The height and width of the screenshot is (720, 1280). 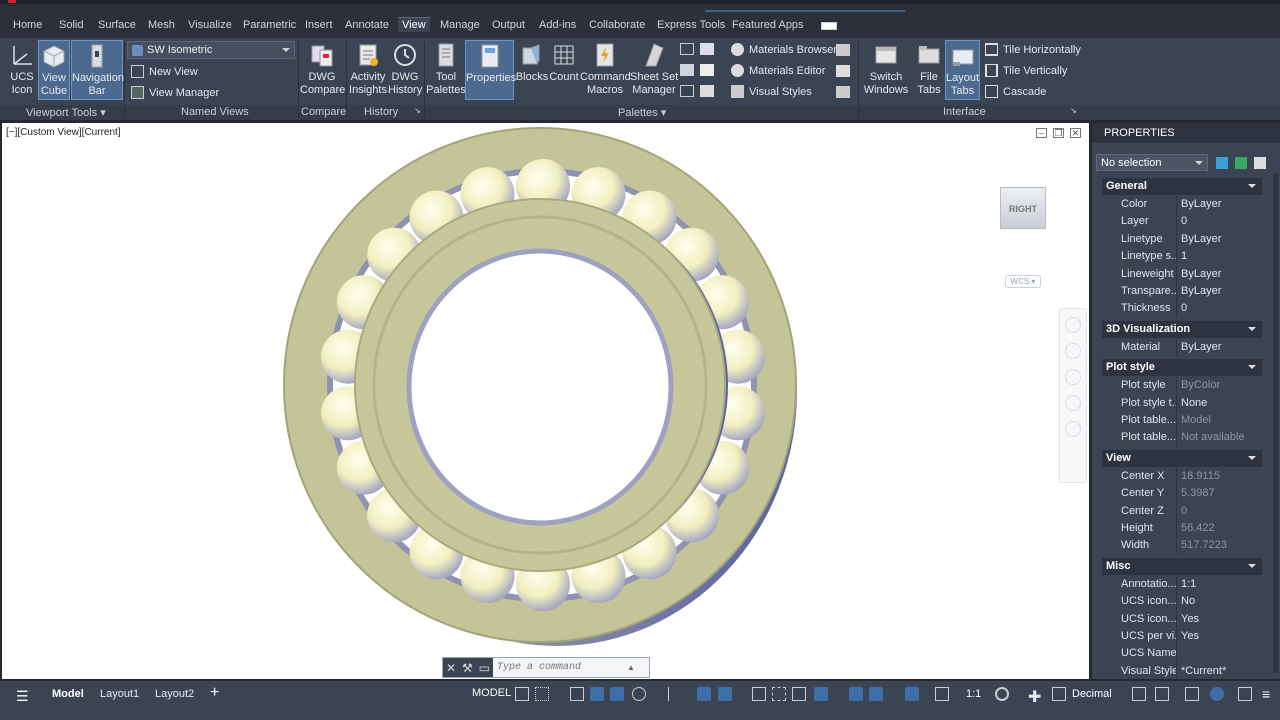 What do you see at coordinates (1188, 438) in the screenshot?
I see `property-row: Plot table... Not available` at bounding box center [1188, 438].